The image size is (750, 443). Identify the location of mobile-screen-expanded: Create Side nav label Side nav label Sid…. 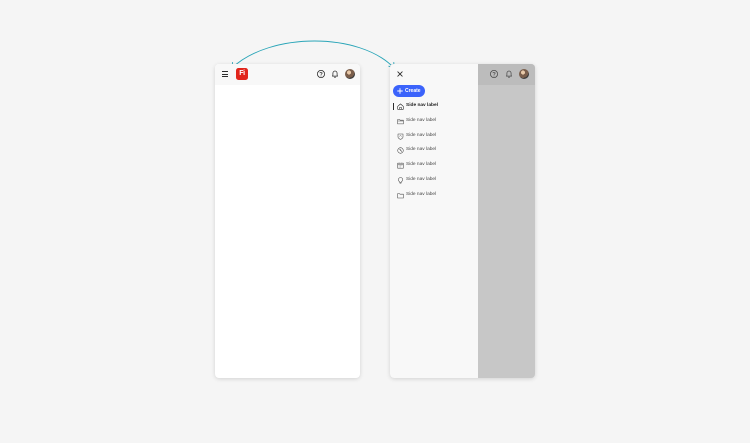
(462, 221).